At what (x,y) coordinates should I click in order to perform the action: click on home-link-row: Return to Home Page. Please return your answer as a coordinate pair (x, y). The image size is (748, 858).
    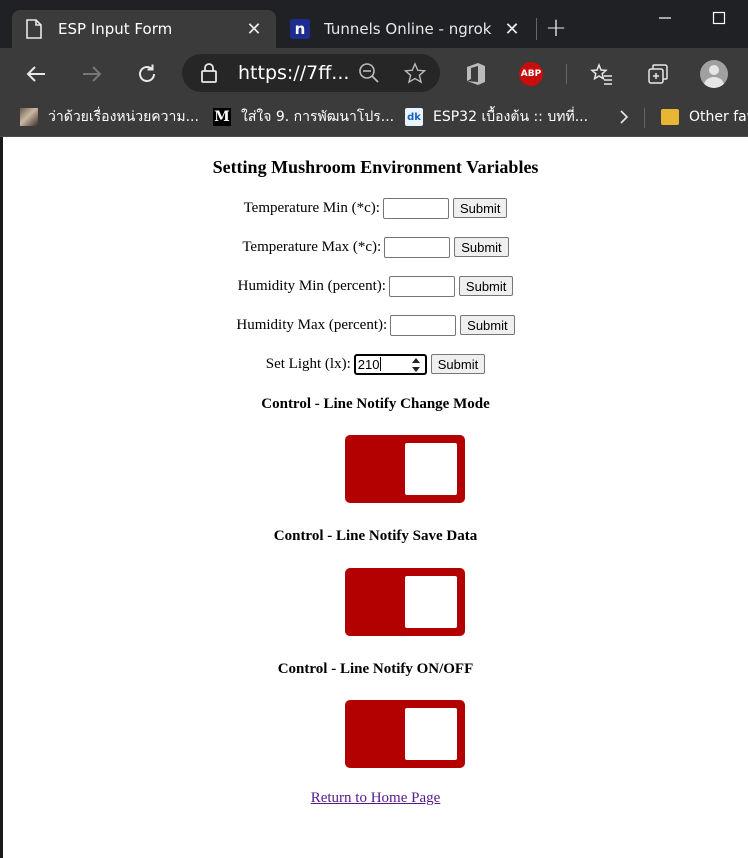
    Looking at the image, I should click on (375, 798).